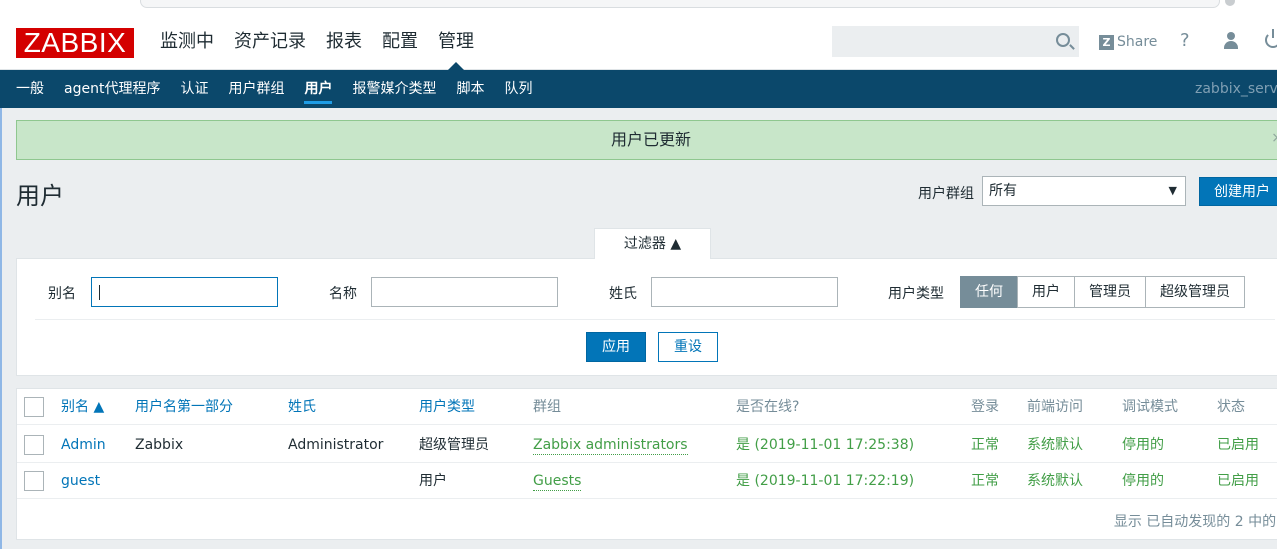 Image resolution: width=1277 pixels, height=549 pixels. I want to click on user-profile-icon, so click(1231, 41).